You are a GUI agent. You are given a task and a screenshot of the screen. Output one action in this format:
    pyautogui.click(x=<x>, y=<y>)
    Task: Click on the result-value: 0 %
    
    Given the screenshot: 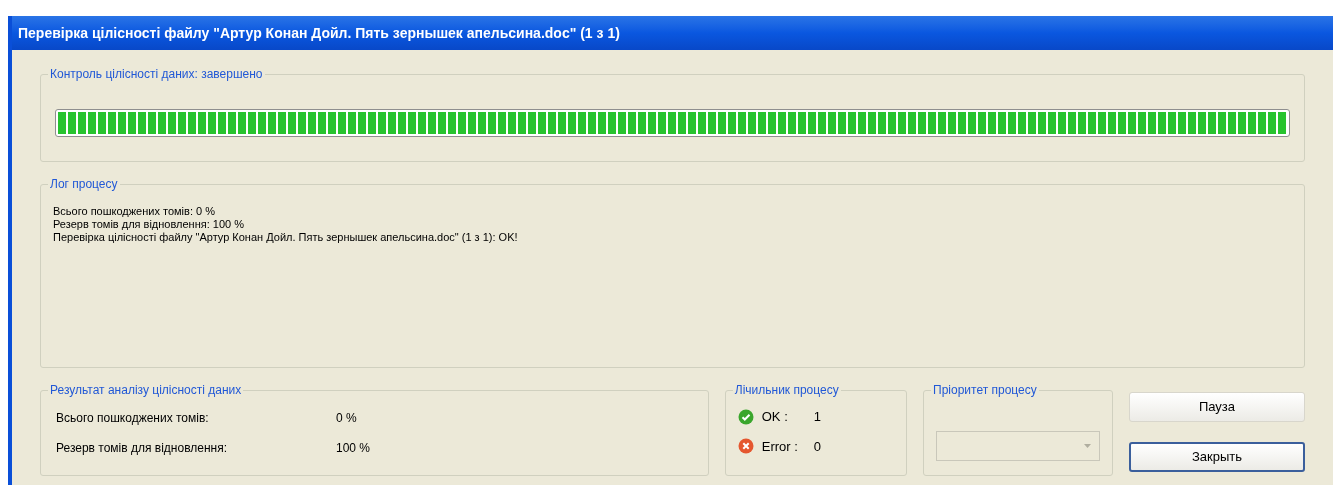 What is the action you would take?
    pyautogui.click(x=346, y=418)
    